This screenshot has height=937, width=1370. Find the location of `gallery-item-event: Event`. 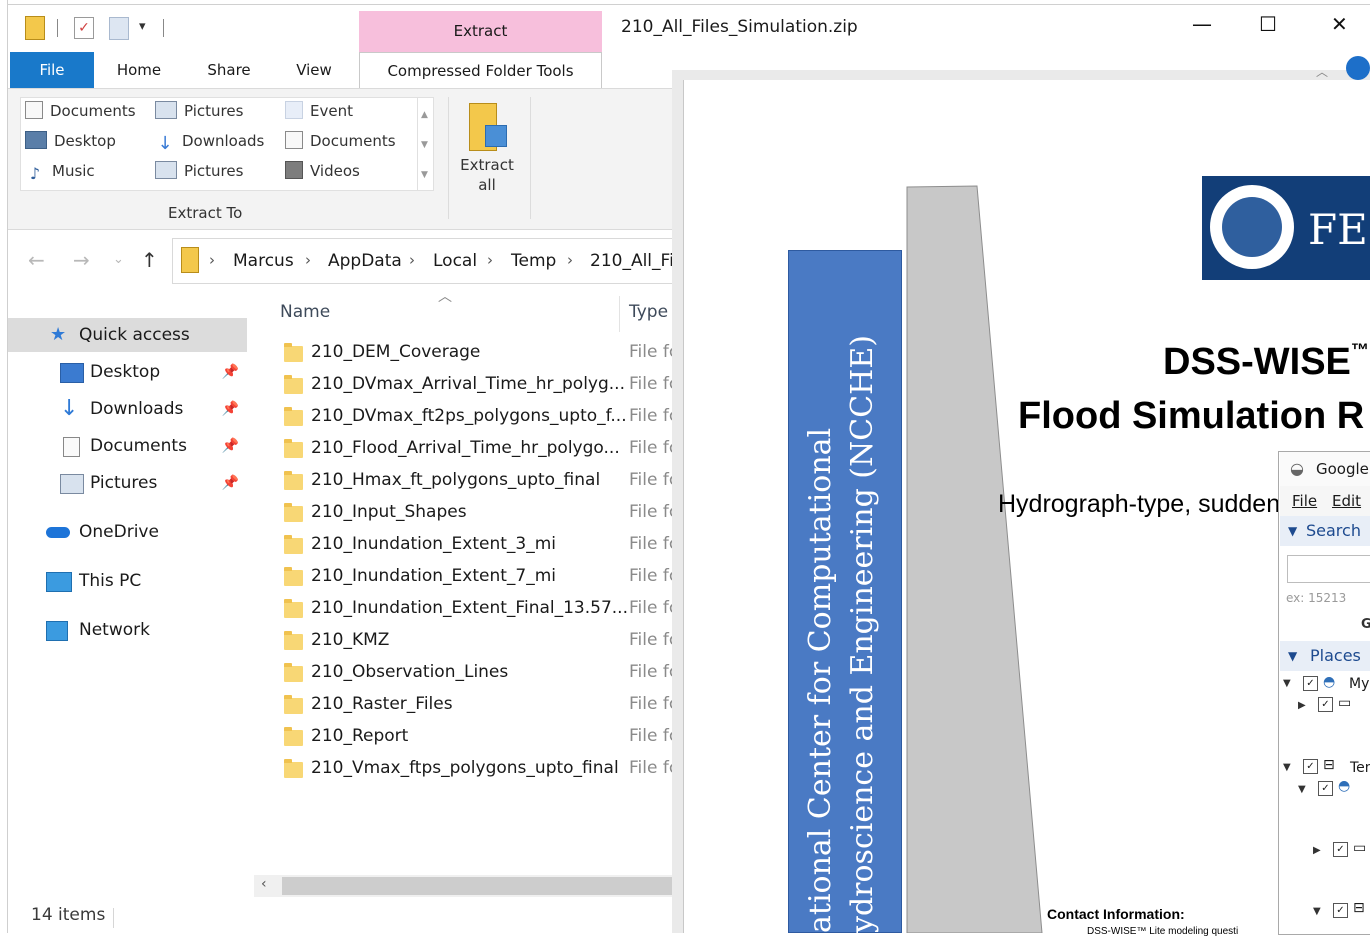

gallery-item-event: Event is located at coordinates (319, 111).